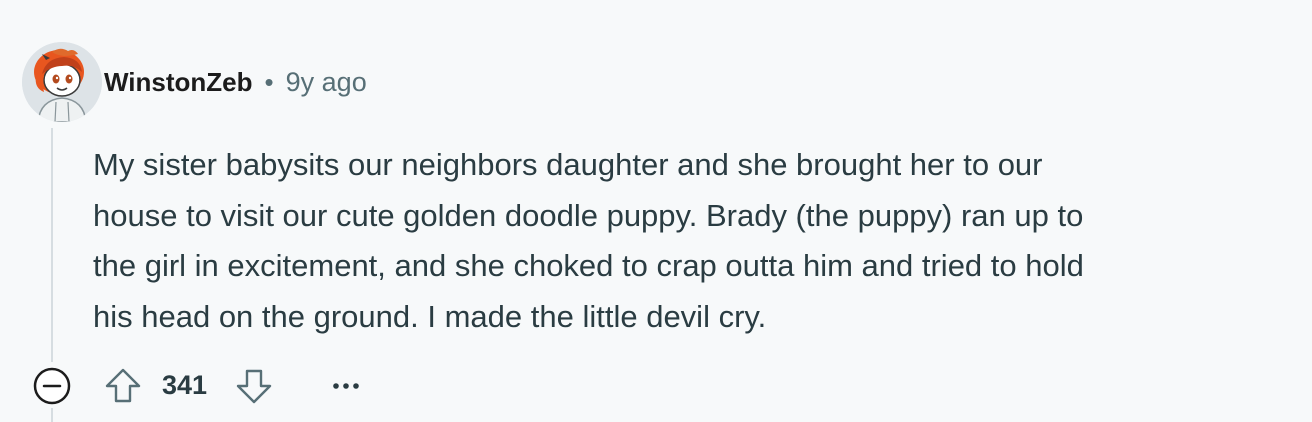 The width and height of the screenshot is (1312, 422). I want to click on avatar, so click(62, 82).